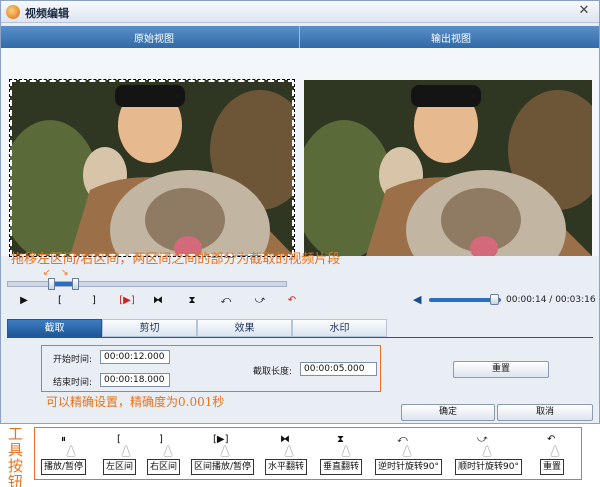 This screenshot has height=487, width=600. Describe the element at coordinates (448, 412) in the screenshot. I see `ok-button: 确定` at that location.